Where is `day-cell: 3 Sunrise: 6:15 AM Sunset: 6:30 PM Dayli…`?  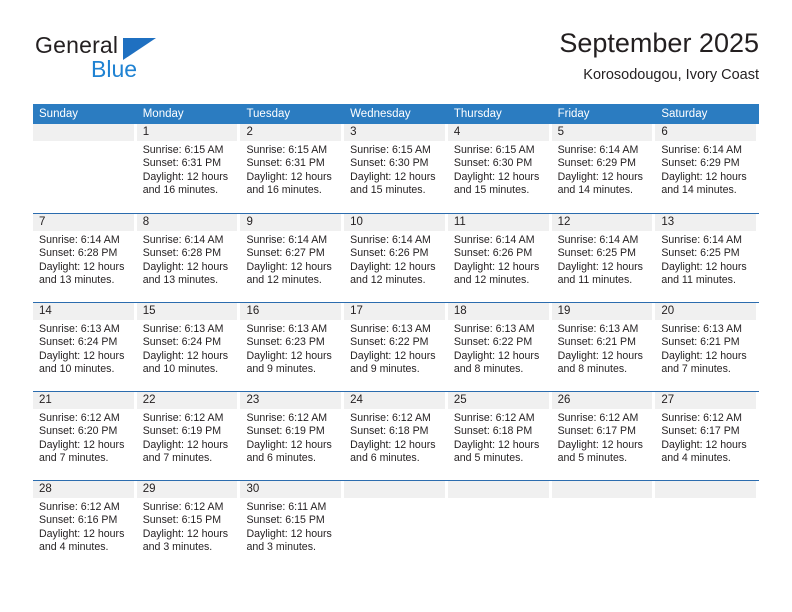 day-cell: 3 Sunrise: 6:15 AM Sunset: 6:30 PM Dayli… is located at coordinates (396, 168).